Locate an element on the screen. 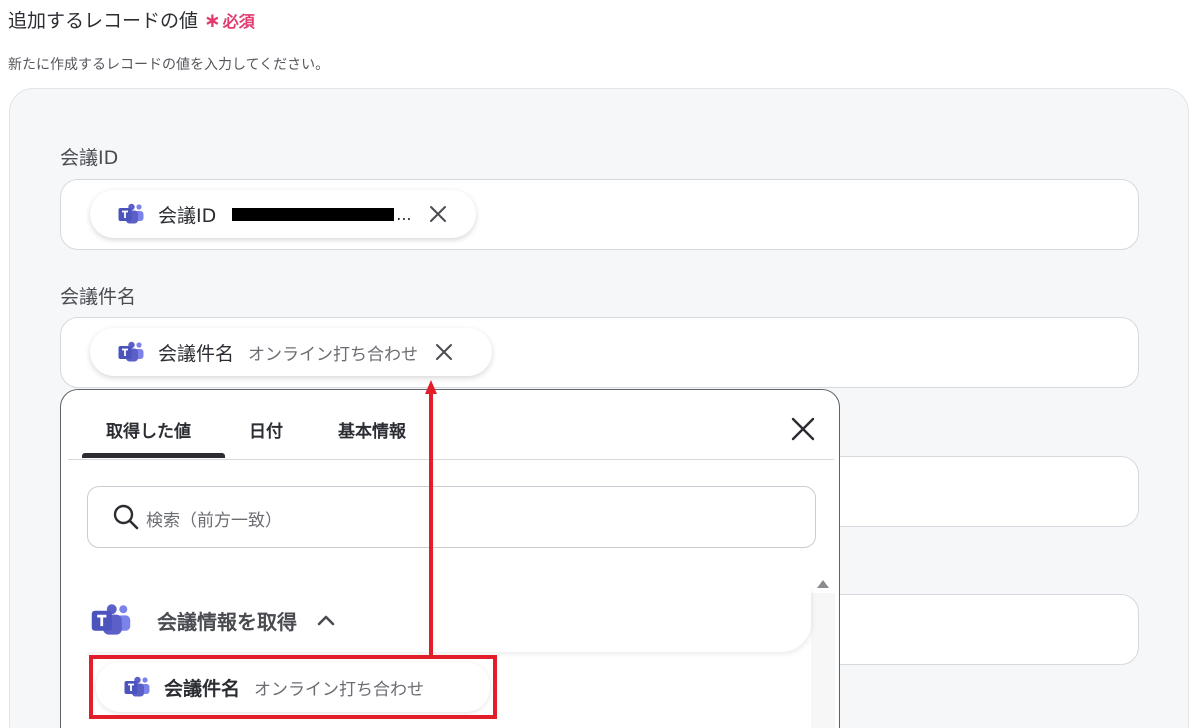 The width and height of the screenshot is (1200, 728). annotation-arrow-head is located at coordinates (431, 387).